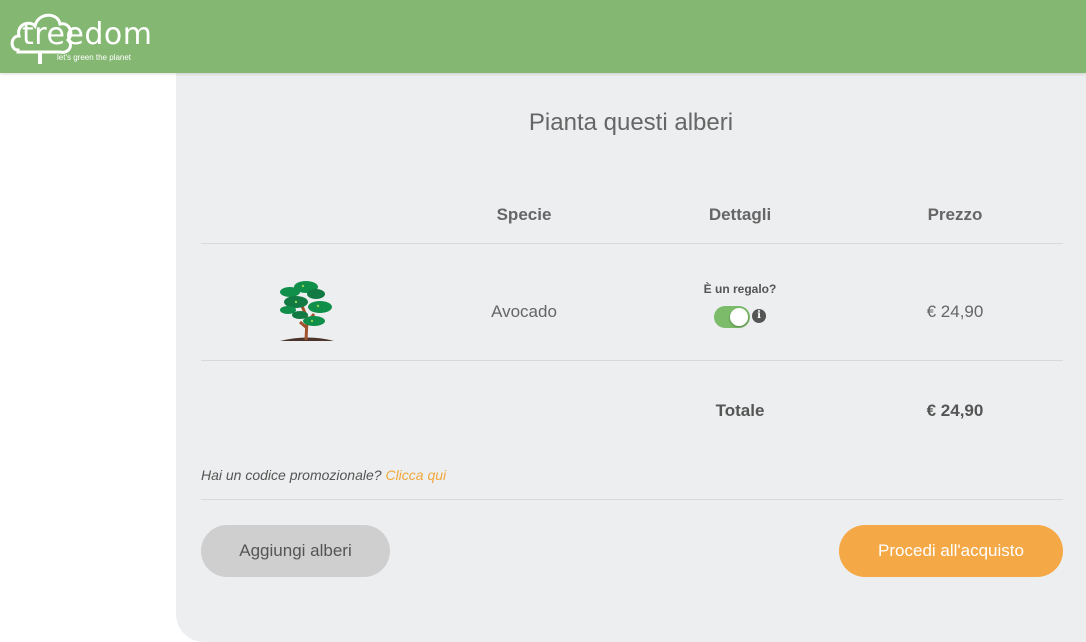 The width and height of the screenshot is (1086, 642). Describe the element at coordinates (740, 410) in the screenshot. I see `total-label: Totale` at that location.